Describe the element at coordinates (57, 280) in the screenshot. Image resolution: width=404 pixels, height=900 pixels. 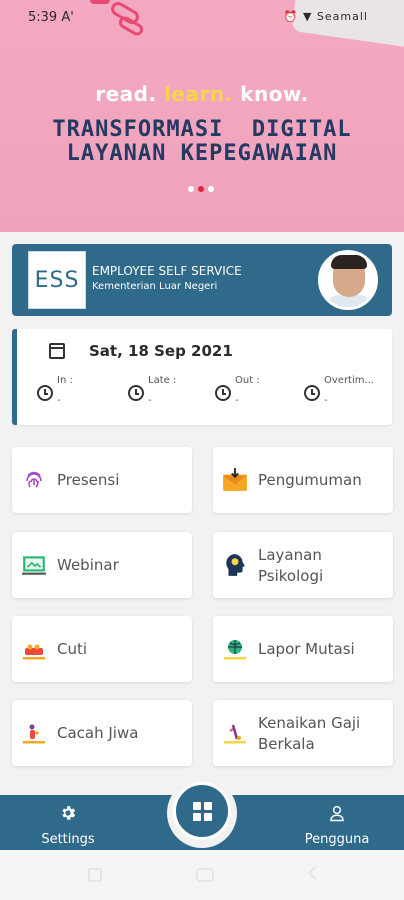
I see `ess-logo: ESS` at that location.